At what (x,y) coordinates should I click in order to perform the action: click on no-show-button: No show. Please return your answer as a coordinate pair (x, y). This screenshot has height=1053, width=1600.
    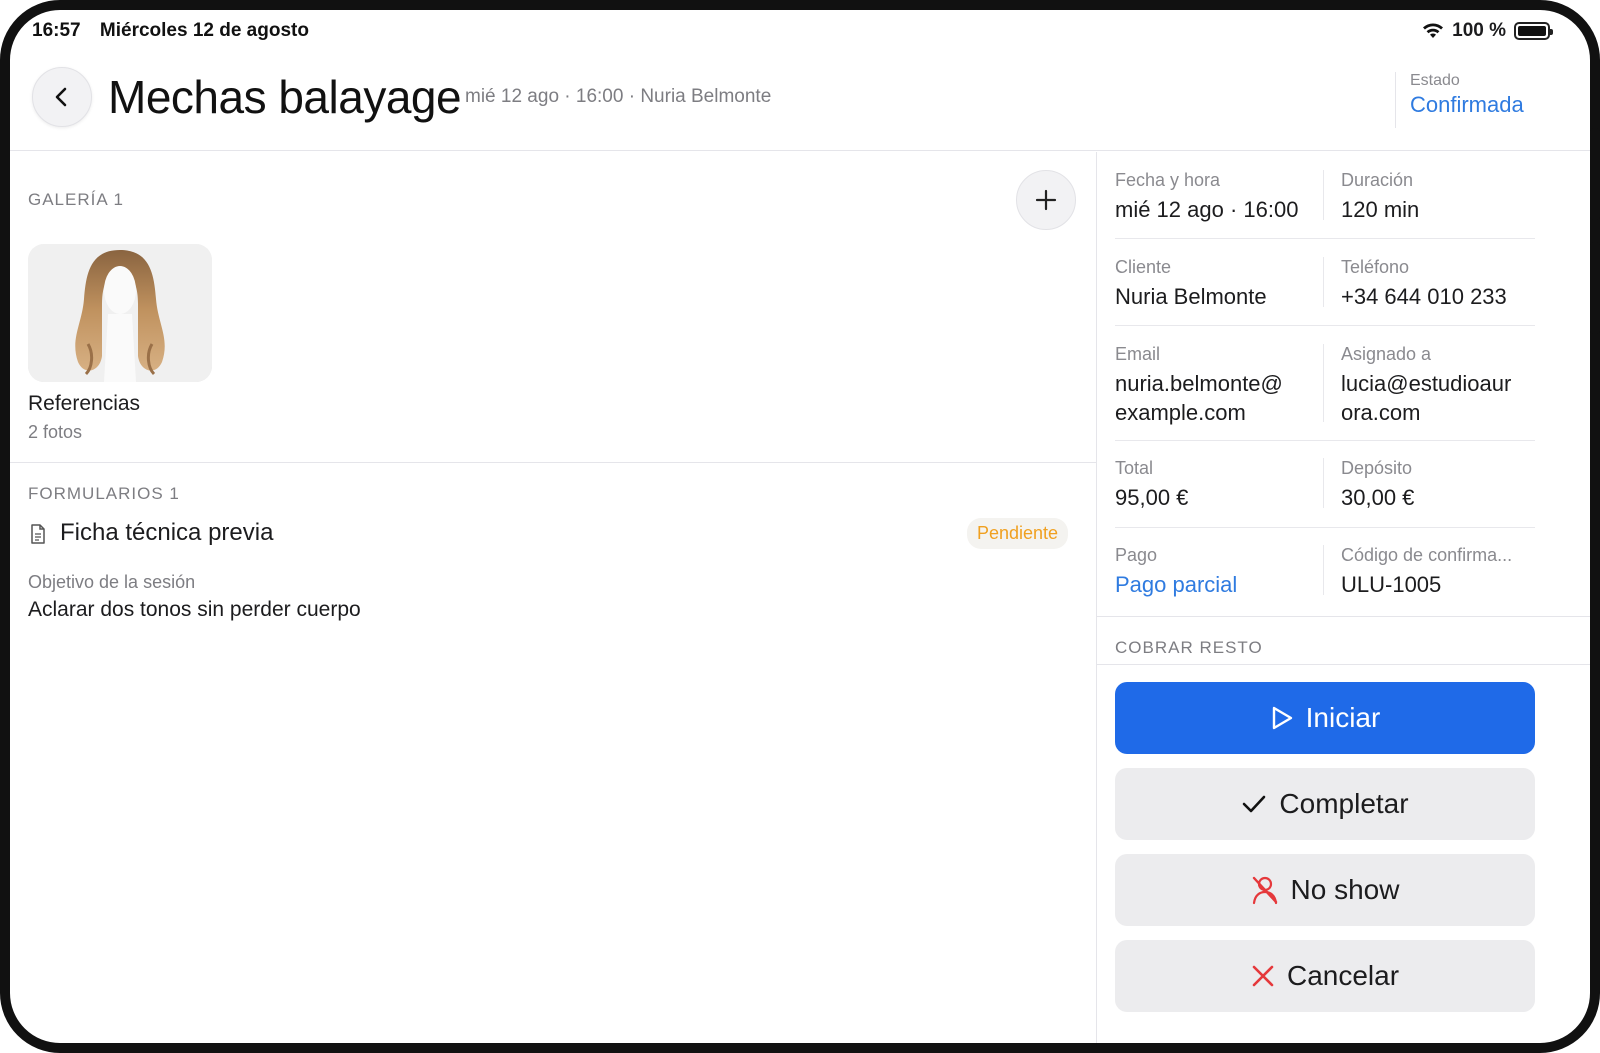
    Looking at the image, I should click on (1325, 890).